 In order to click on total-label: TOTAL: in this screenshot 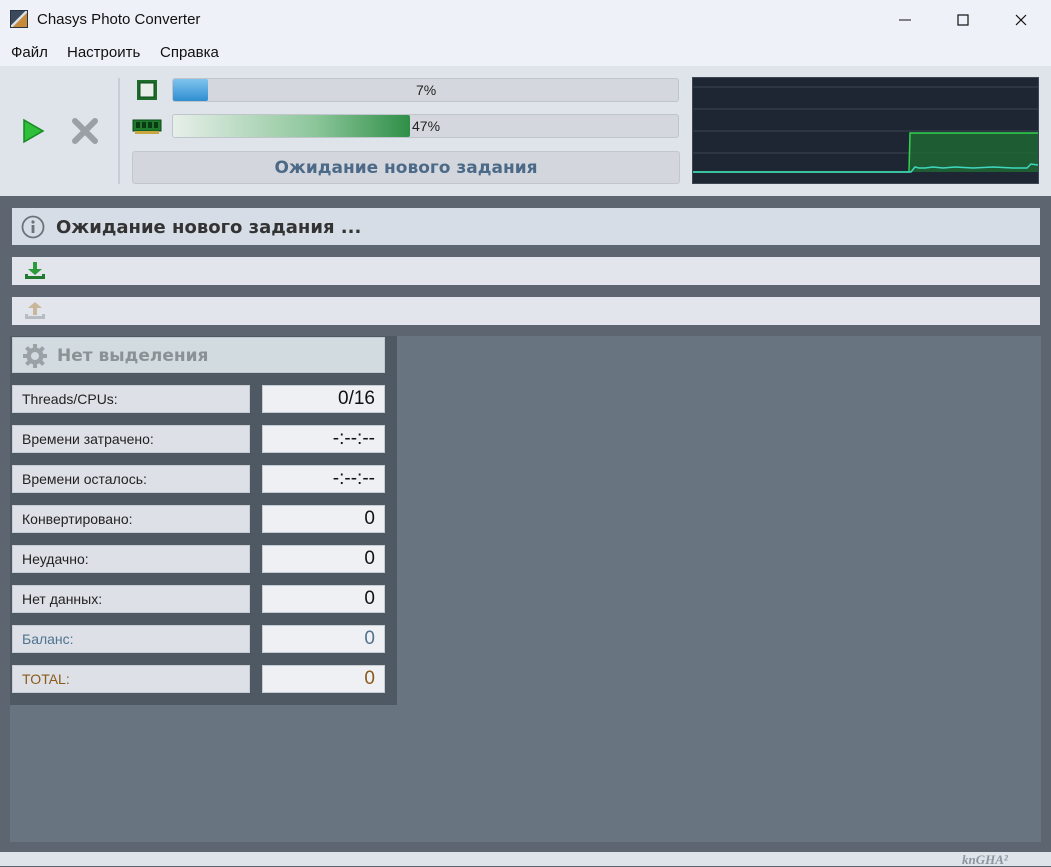, I will do `click(131, 679)`.